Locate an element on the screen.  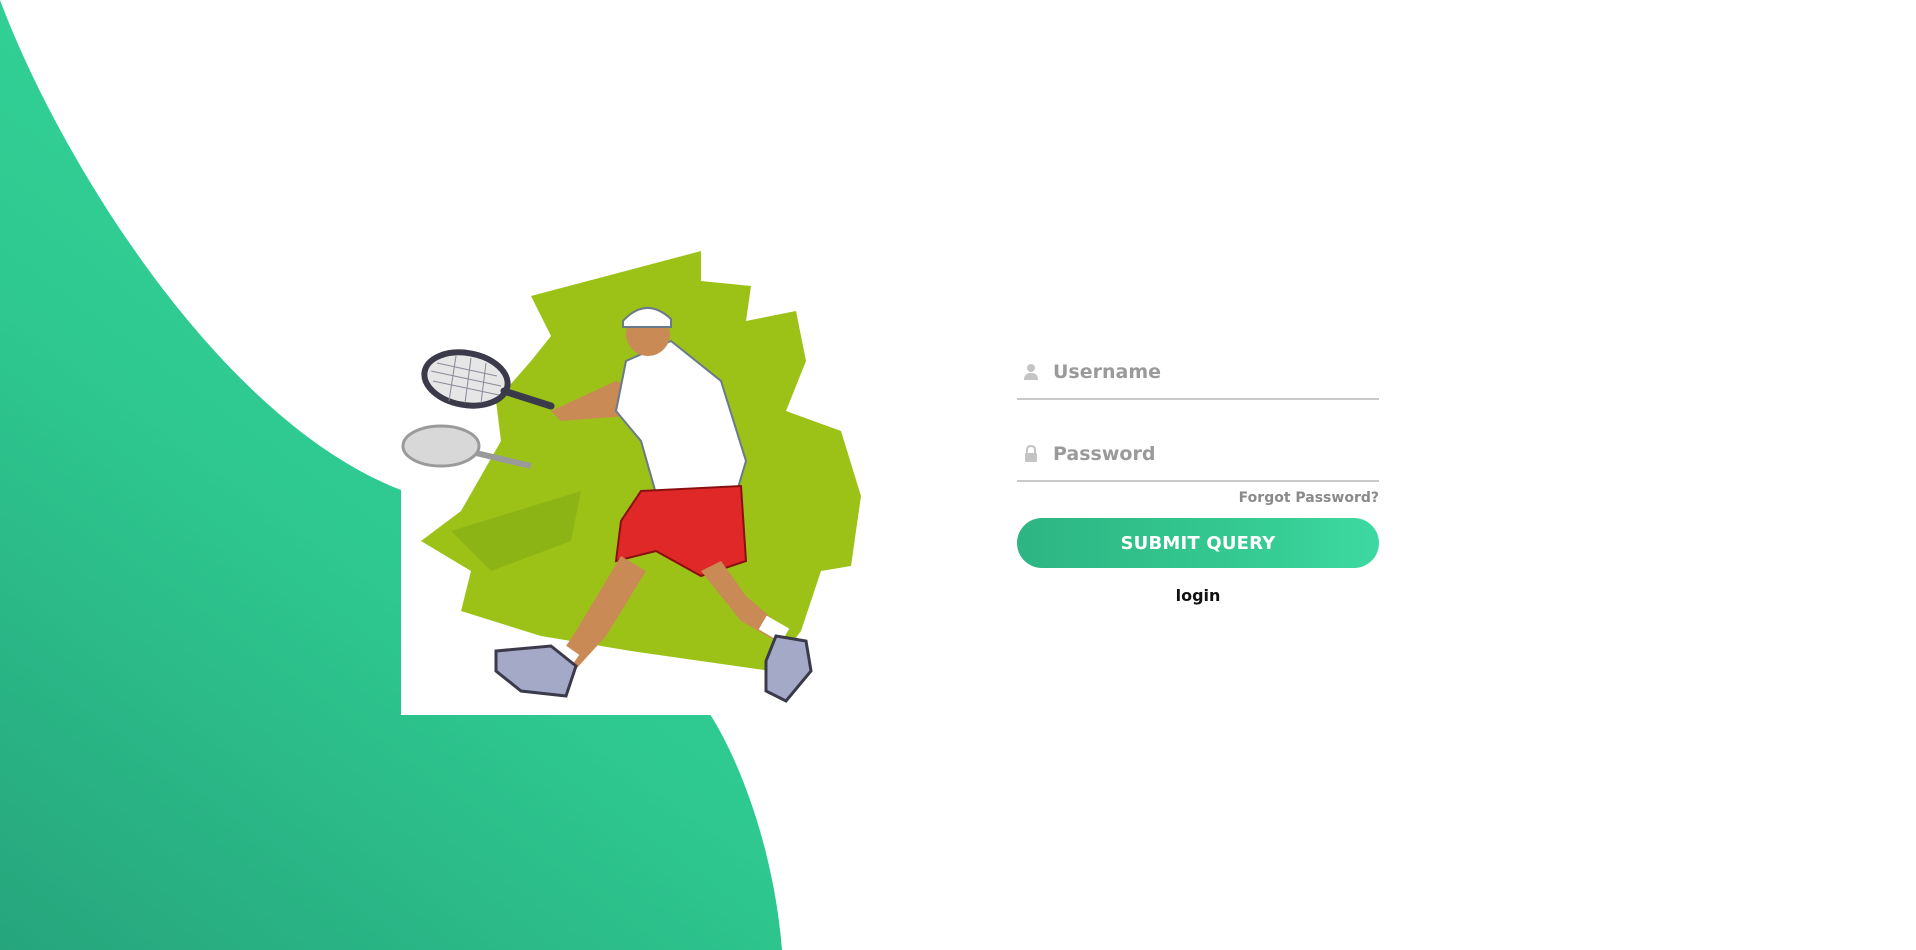
username-input is located at coordinates (1203, 372).